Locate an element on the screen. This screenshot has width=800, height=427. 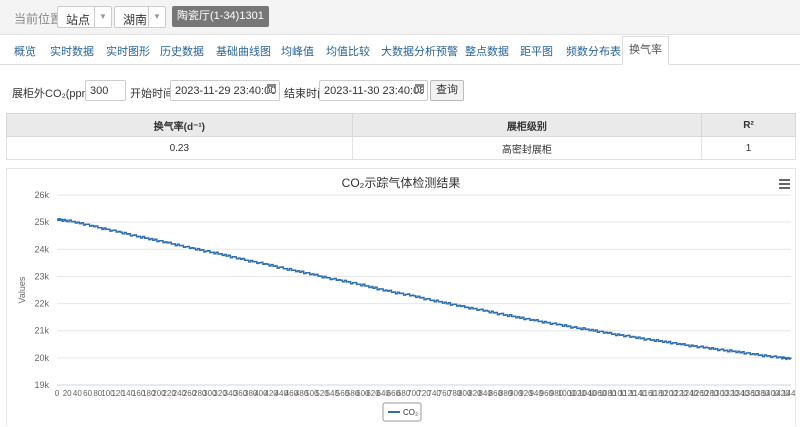
site-select: 站点 ▼ is located at coordinates (84, 17).